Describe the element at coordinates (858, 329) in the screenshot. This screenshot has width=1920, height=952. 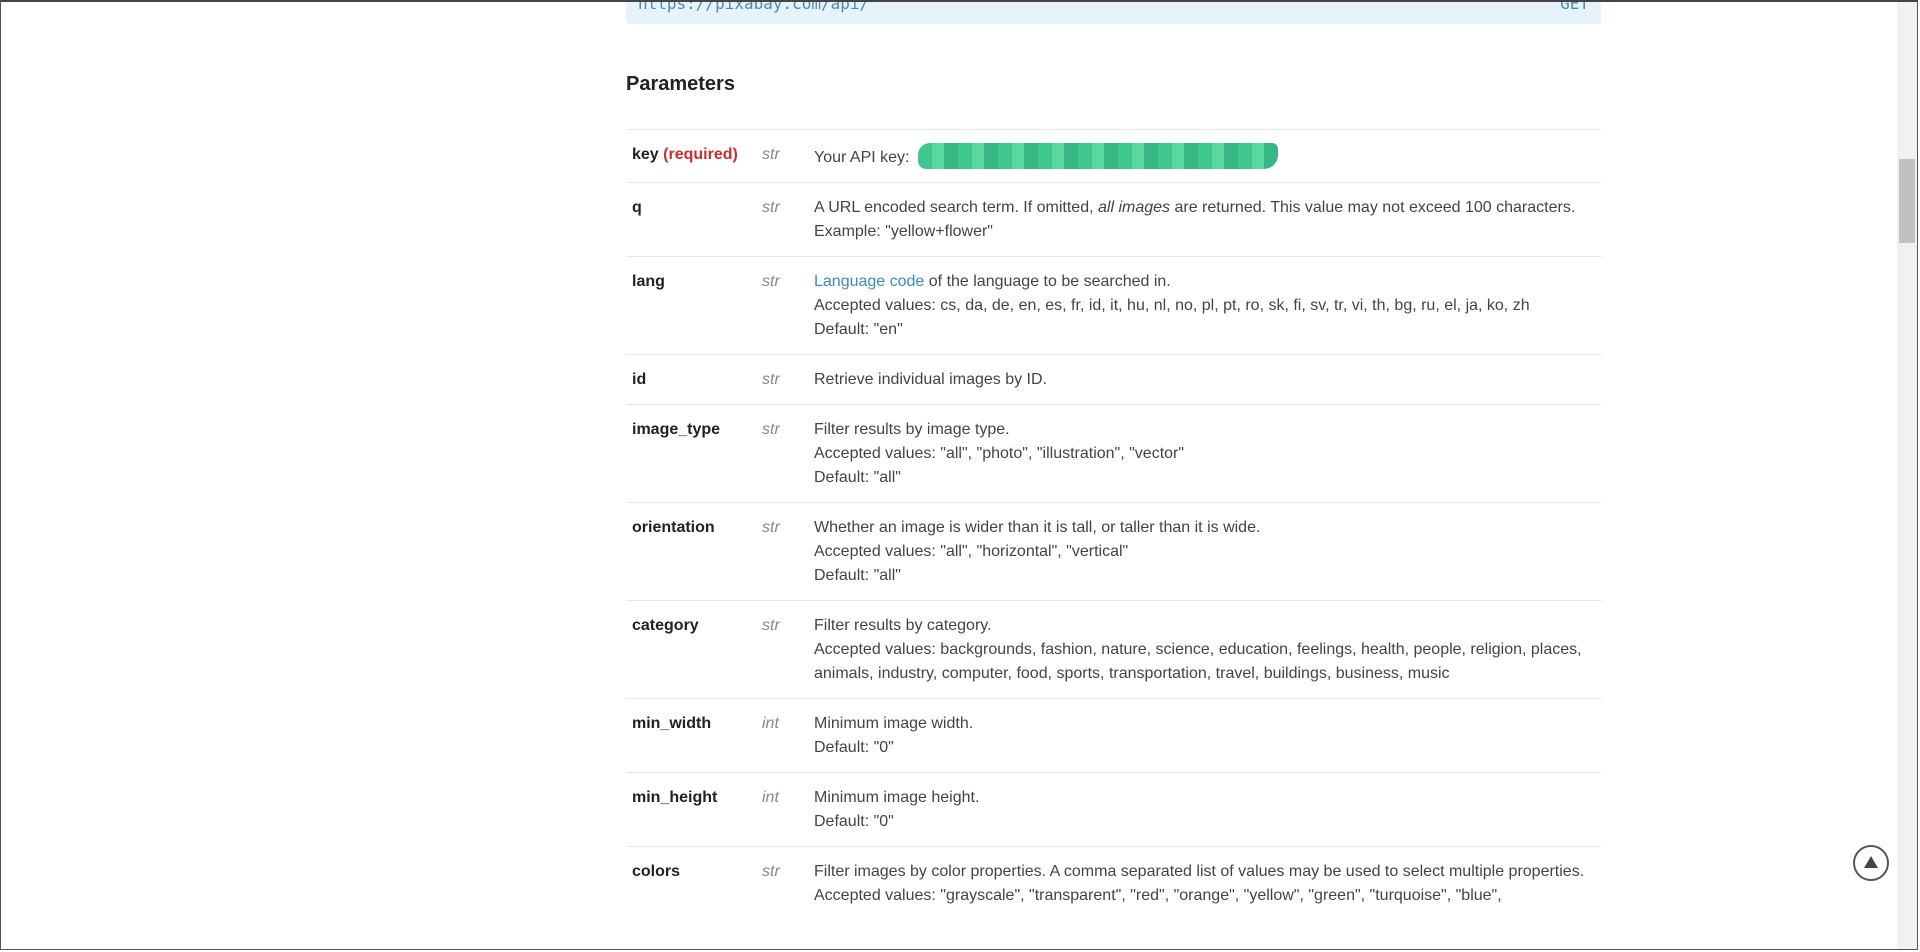
I see `default-value: Default: "en"` at that location.